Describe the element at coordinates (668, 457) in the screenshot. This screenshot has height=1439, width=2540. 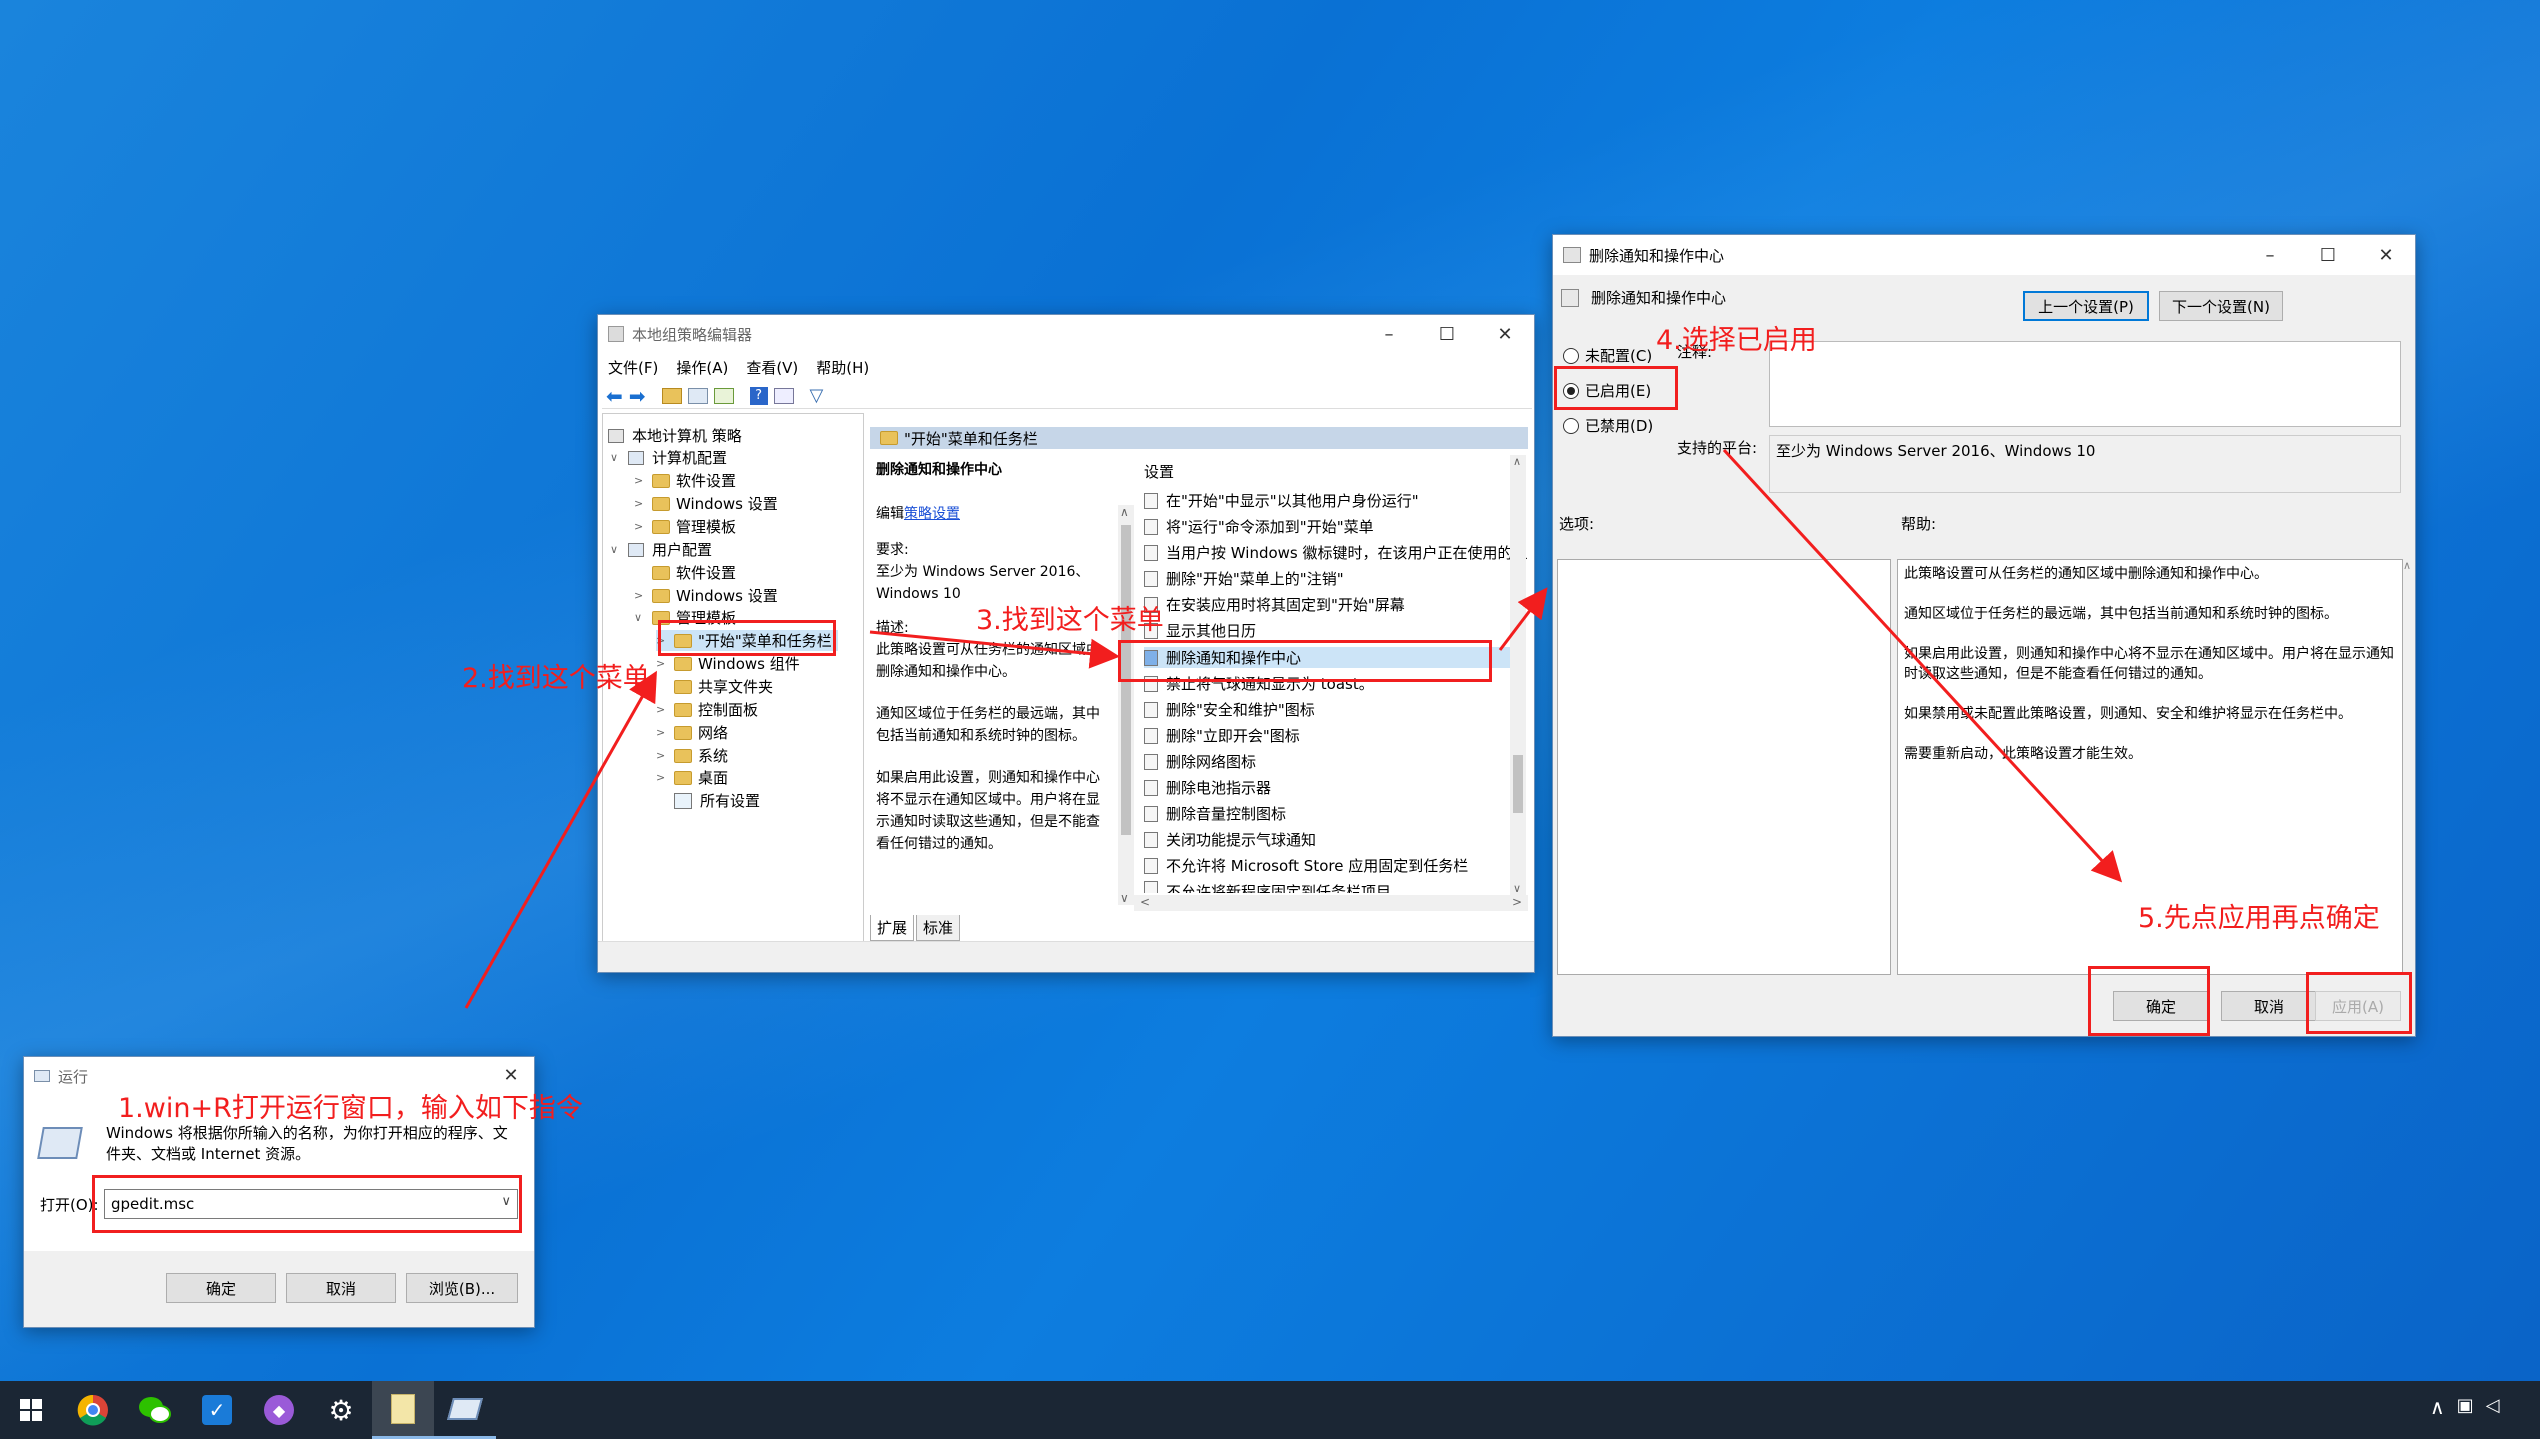
I see `tree-item-computer-config: ∨ 计算机配置` at that location.